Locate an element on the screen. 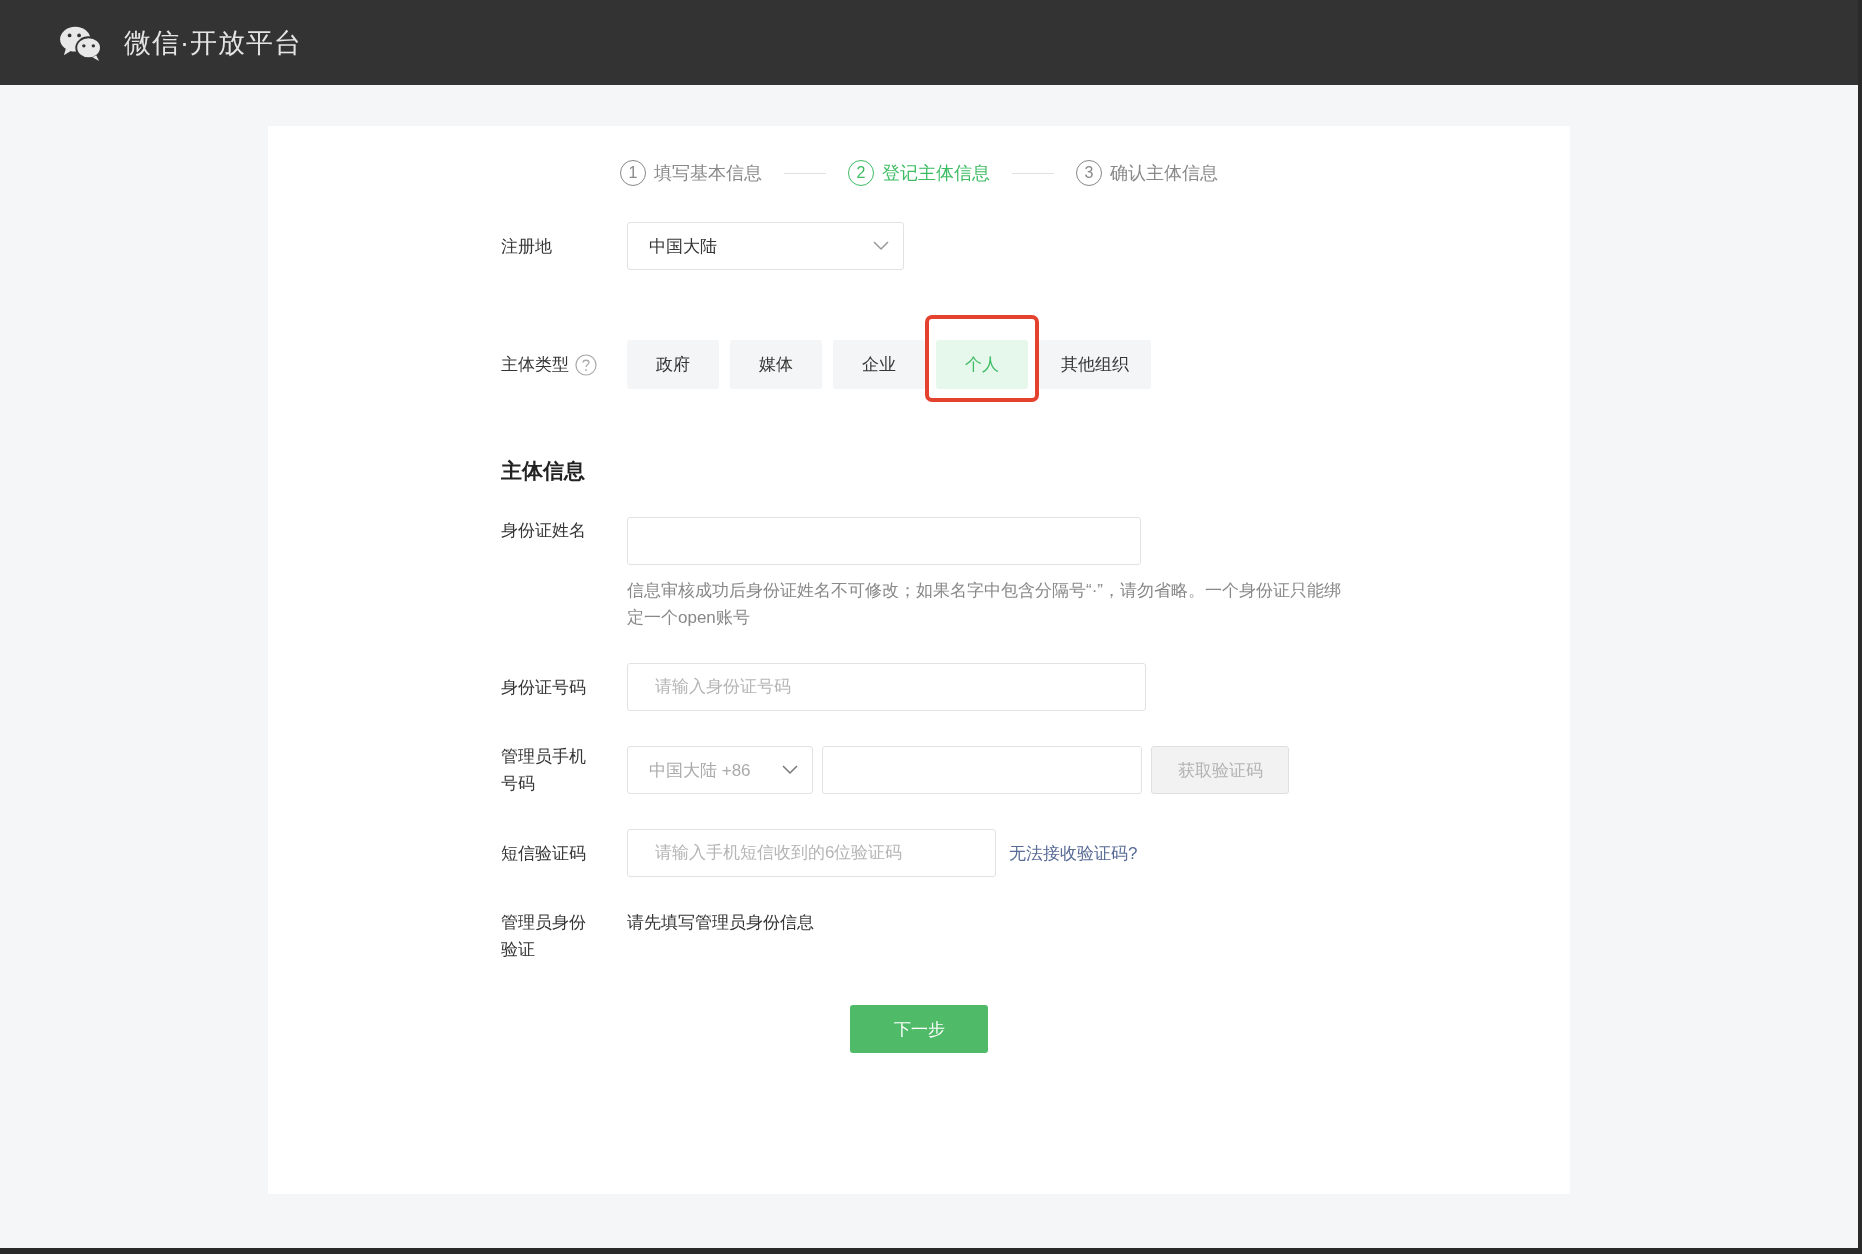  type-option: 企业 is located at coordinates (879, 364).